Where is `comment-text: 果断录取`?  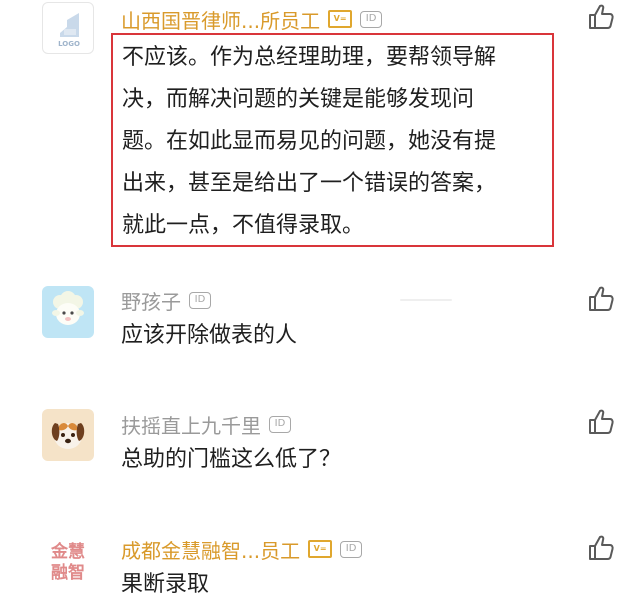
comment-text: 果断录取 is located at coordinates (165, 584).